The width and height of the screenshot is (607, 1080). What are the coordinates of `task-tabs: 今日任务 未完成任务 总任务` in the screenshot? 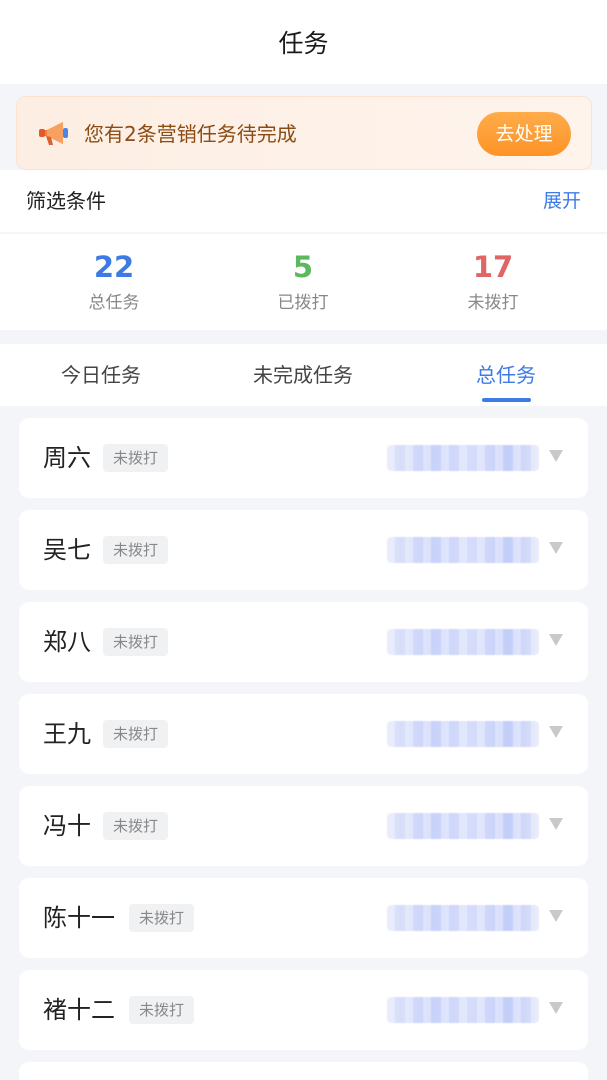 It's located at (303, 375).